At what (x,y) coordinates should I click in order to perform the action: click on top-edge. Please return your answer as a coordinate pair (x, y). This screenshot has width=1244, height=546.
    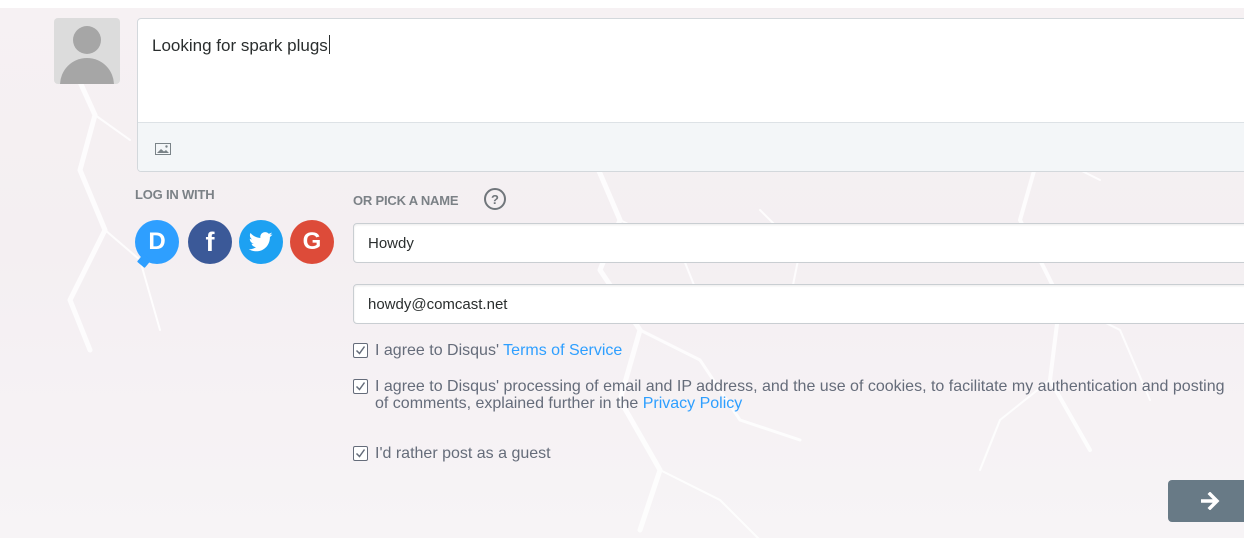
    Looking at the image, I should click on (622, 4).